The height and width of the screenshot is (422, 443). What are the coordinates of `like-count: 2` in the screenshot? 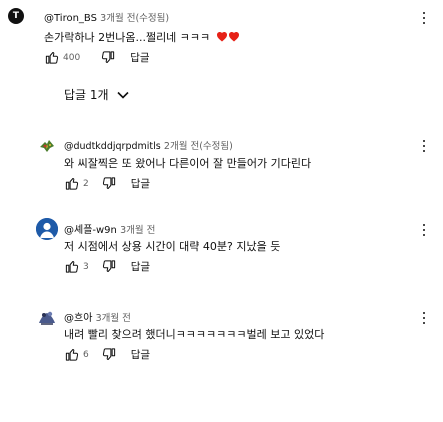 It's located at (86, 183).